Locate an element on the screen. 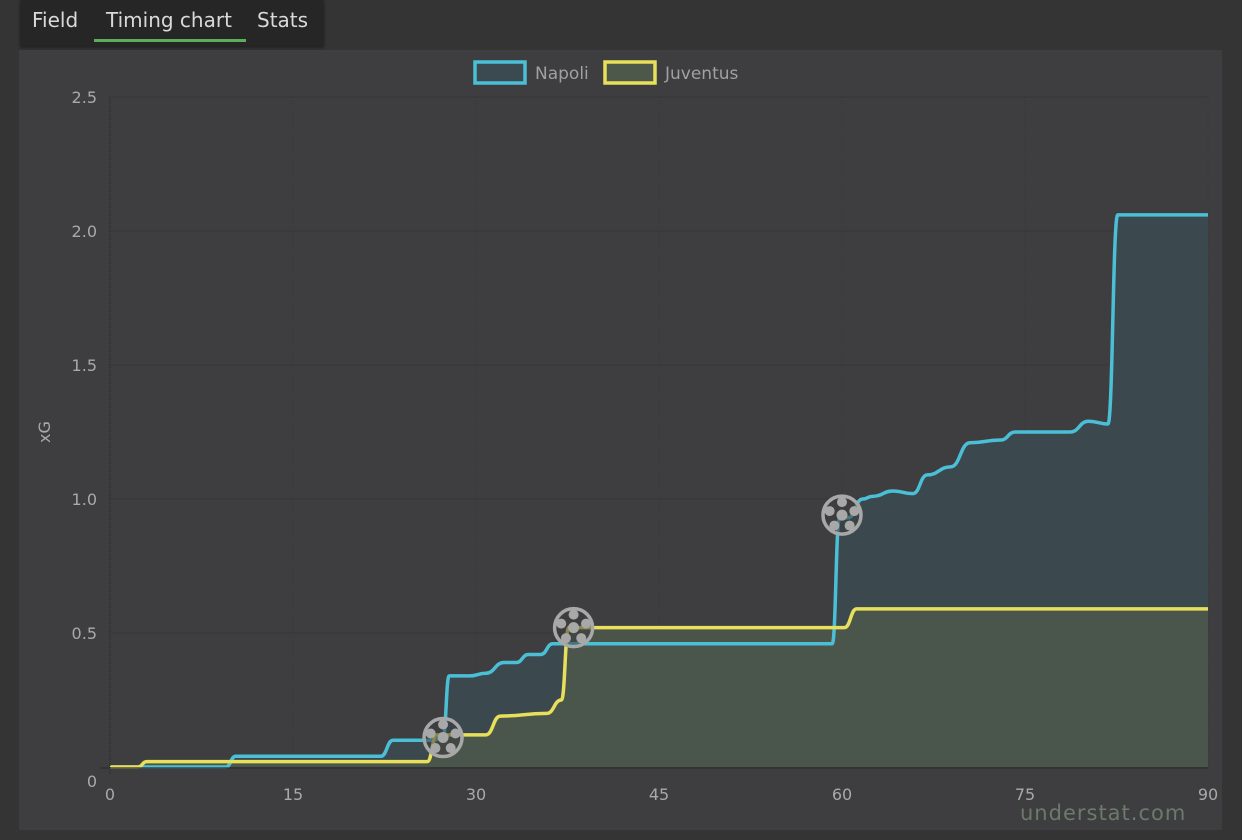 The image size is (1242, 840). y-tick-label: 1.0 is located at coordinates (84, 499).